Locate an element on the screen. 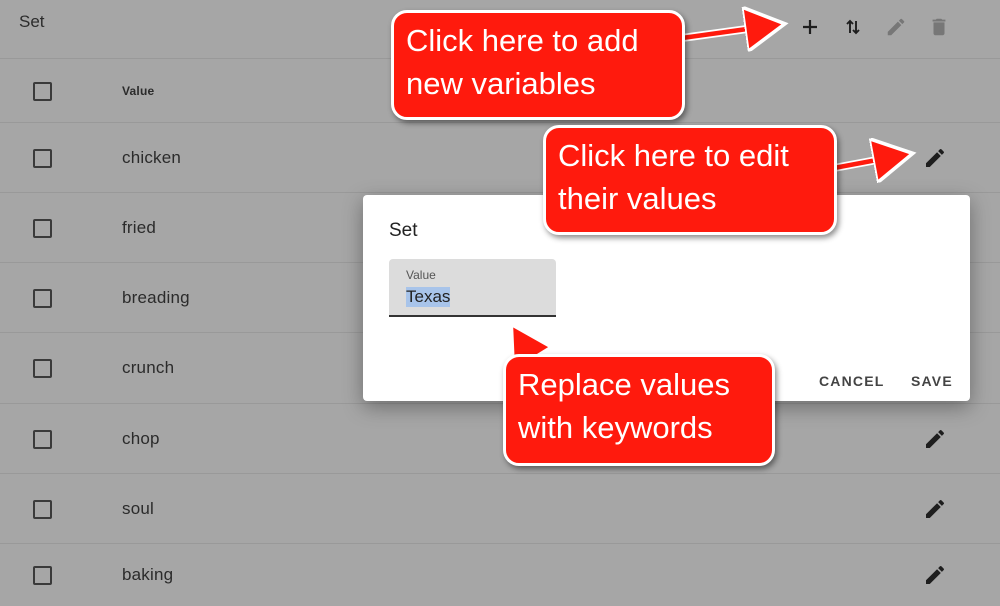 The width and height of the screenshot is (1000, 606). table-row: soul is located at coordinates (500, 508).